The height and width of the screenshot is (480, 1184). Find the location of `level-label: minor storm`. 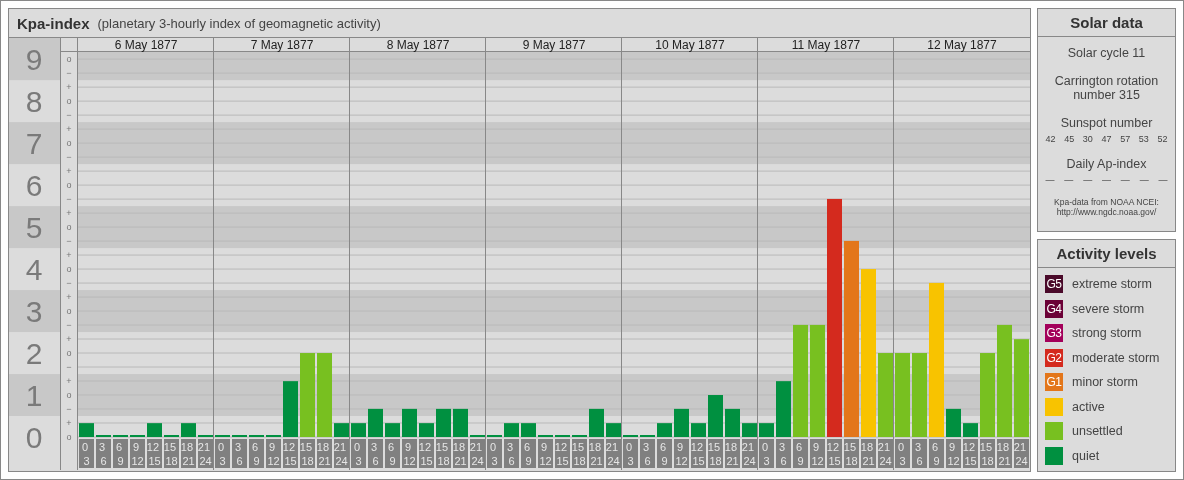

level-label: minor storm is located at coordinates (1105, 382).